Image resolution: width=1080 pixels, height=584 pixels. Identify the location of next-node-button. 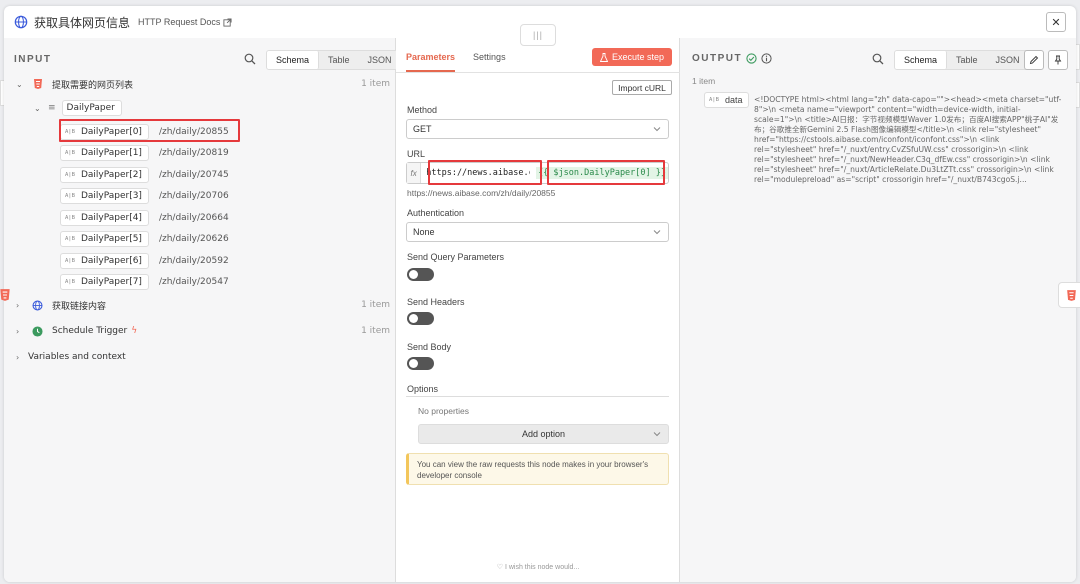
(1069, 295).